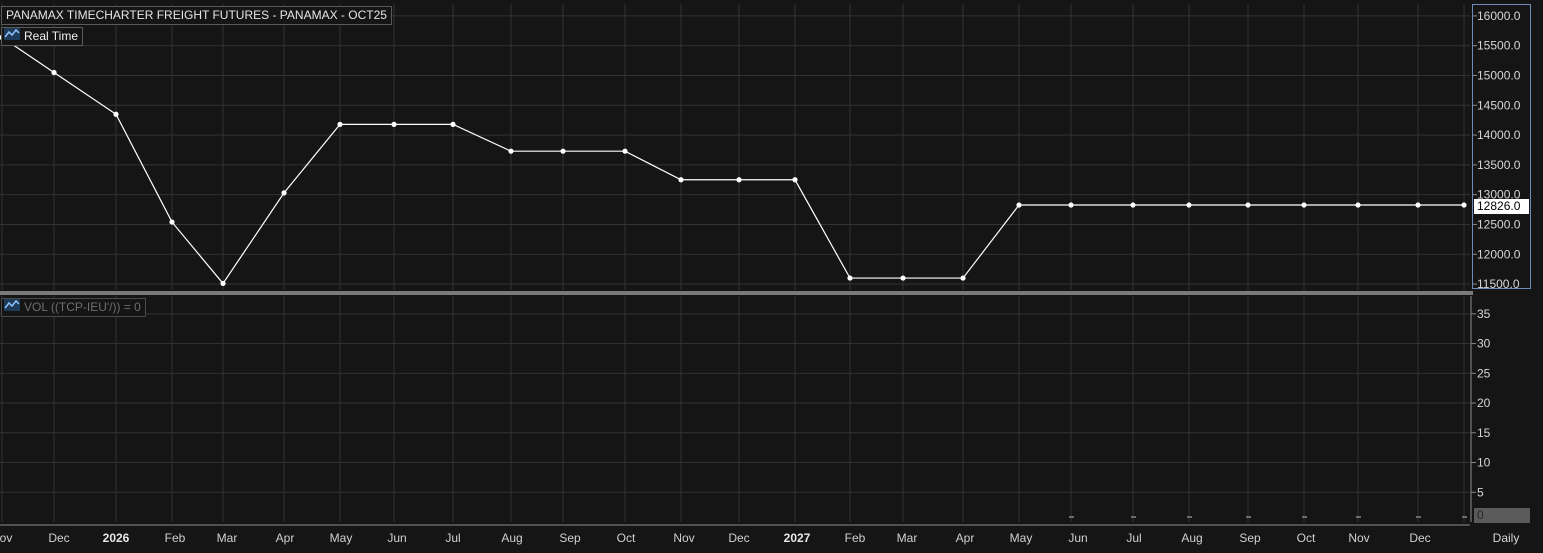 Image resolution: width=1543 pixels, height=553 pixels. What do you see at coordinates (1484, 463) in the screenshot?
I see `volume-tick-label: 10` at bounding box center [1484, 463].